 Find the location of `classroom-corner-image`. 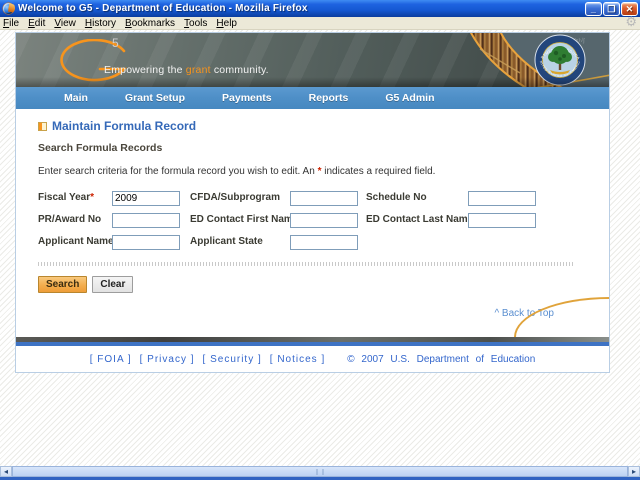

classroom-corner-image is located at coordinates (561, 317).